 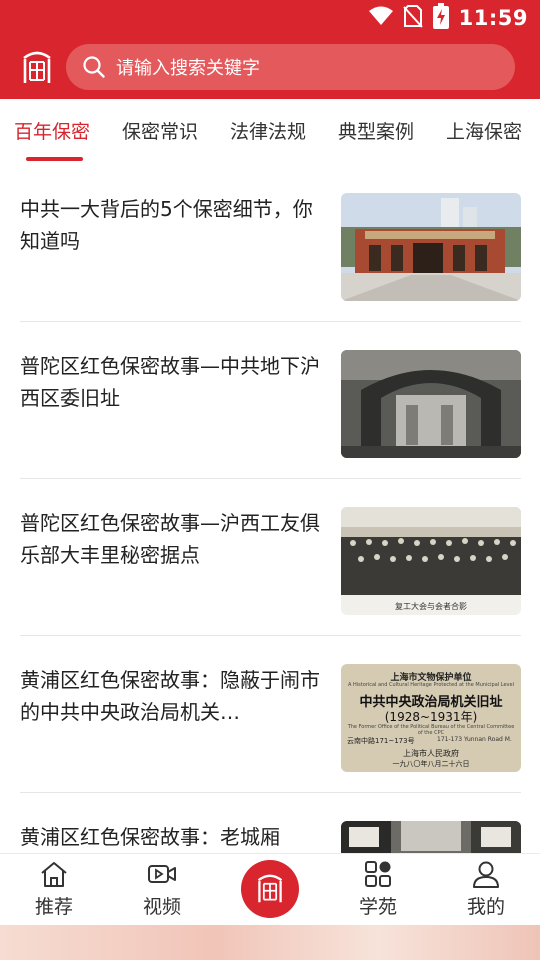 What do you see at coordinates (431, 247) in the screenshot?
I see `red-brick-memorial-hall-photo` at bounding box center [431, 247].